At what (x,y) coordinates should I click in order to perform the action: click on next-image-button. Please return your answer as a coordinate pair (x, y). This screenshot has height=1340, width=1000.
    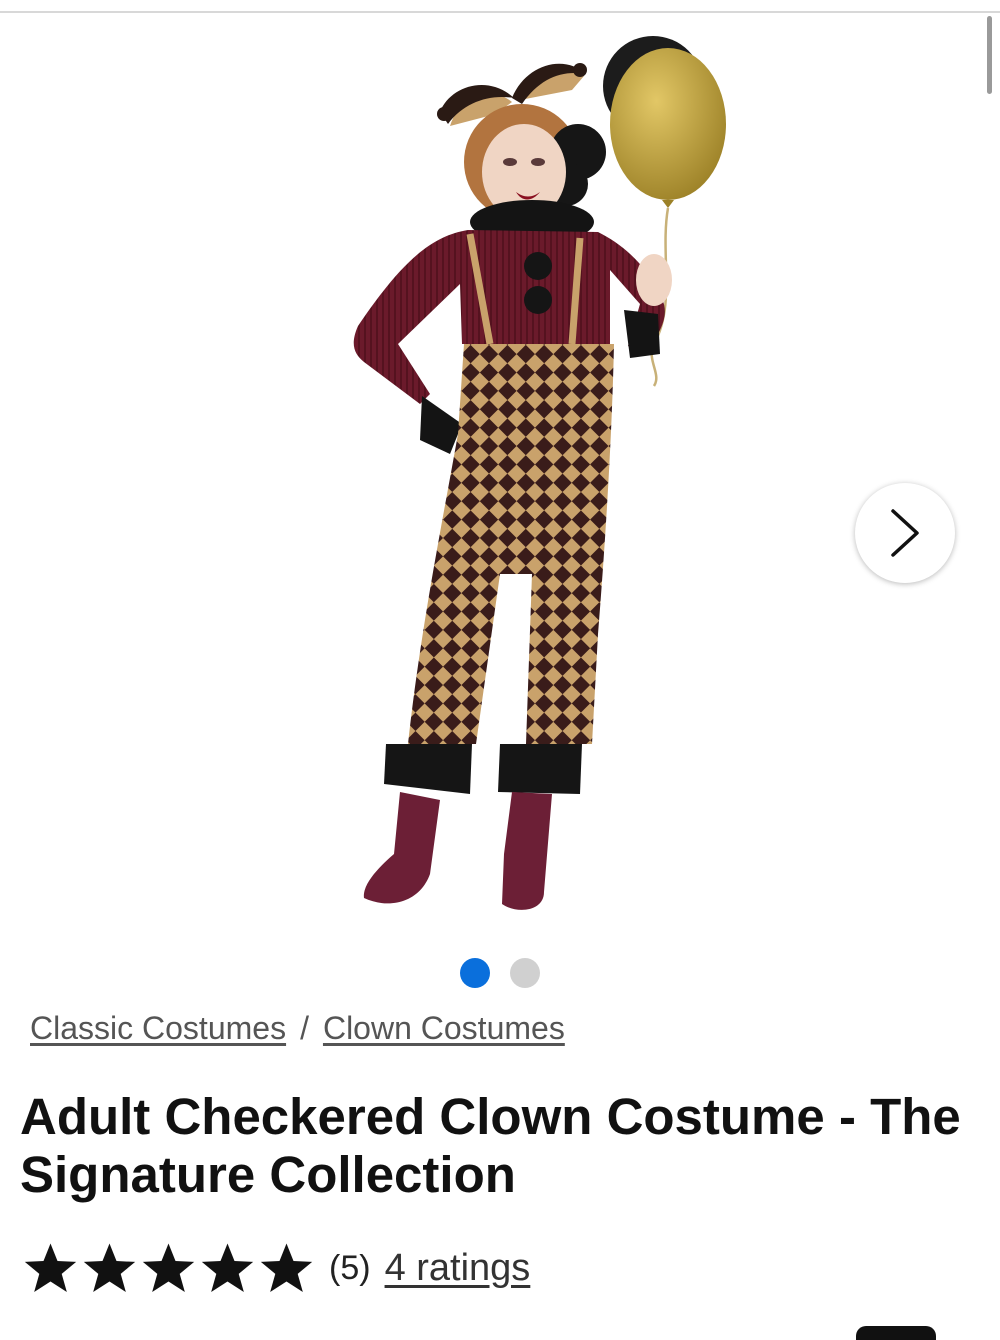
    Looking at the image, I should click on (905, 533).